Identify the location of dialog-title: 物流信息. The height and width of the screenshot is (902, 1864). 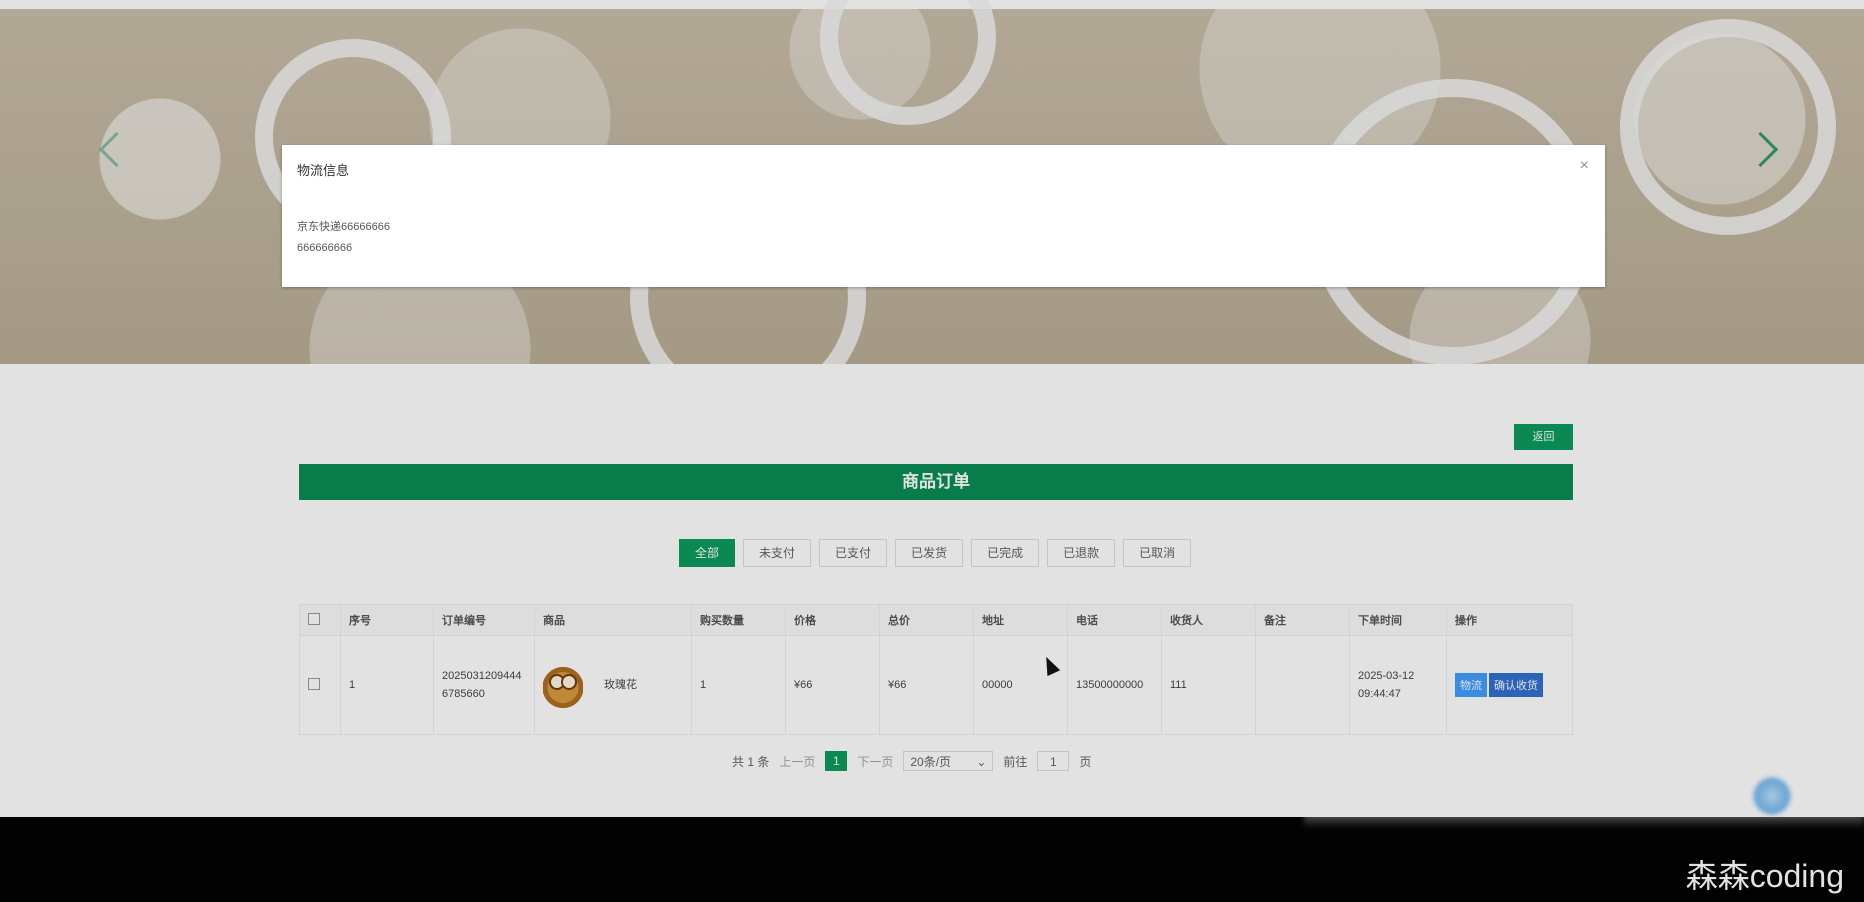
(323, 170).